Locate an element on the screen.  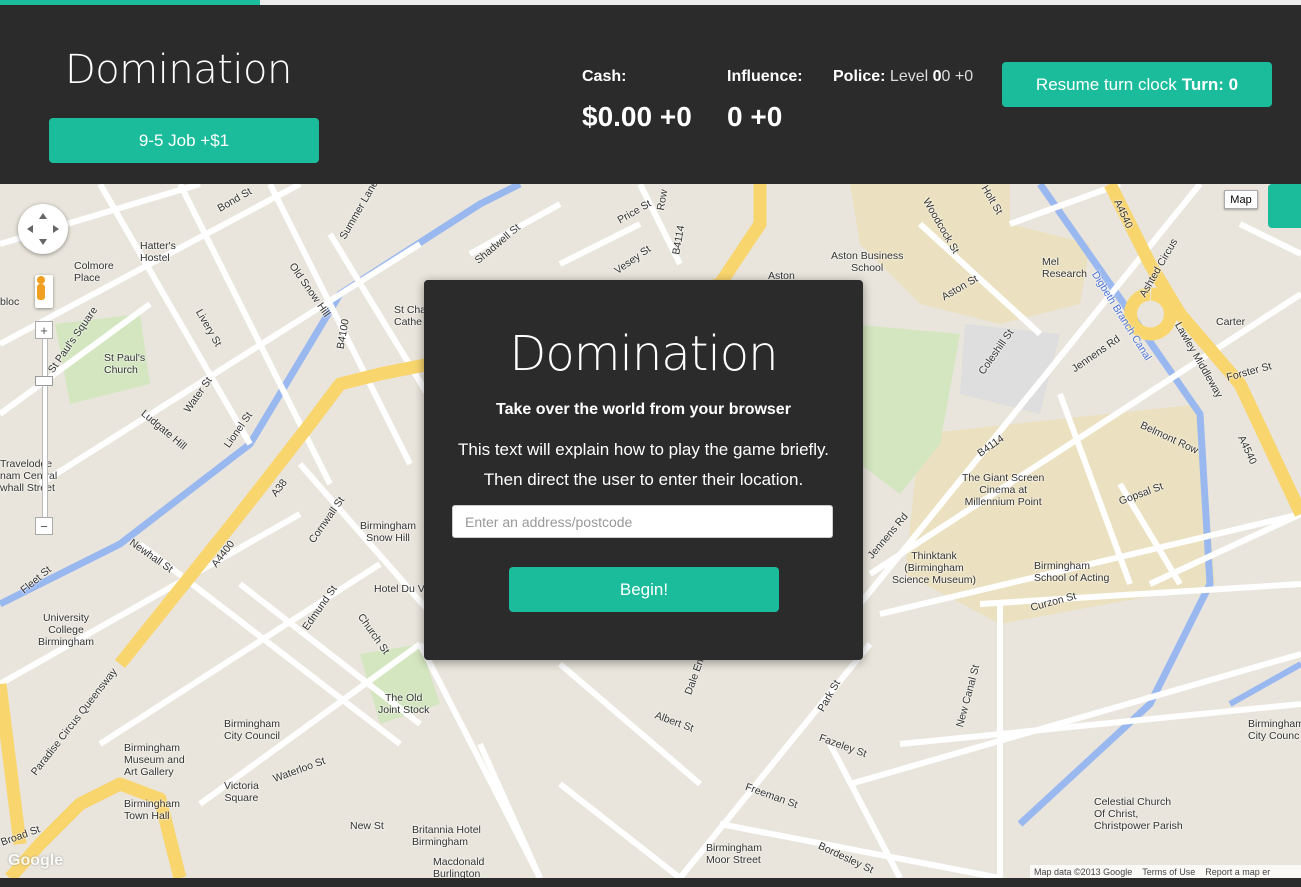
label-mel-research: Mel Research is located at coordinates (1064, 268).